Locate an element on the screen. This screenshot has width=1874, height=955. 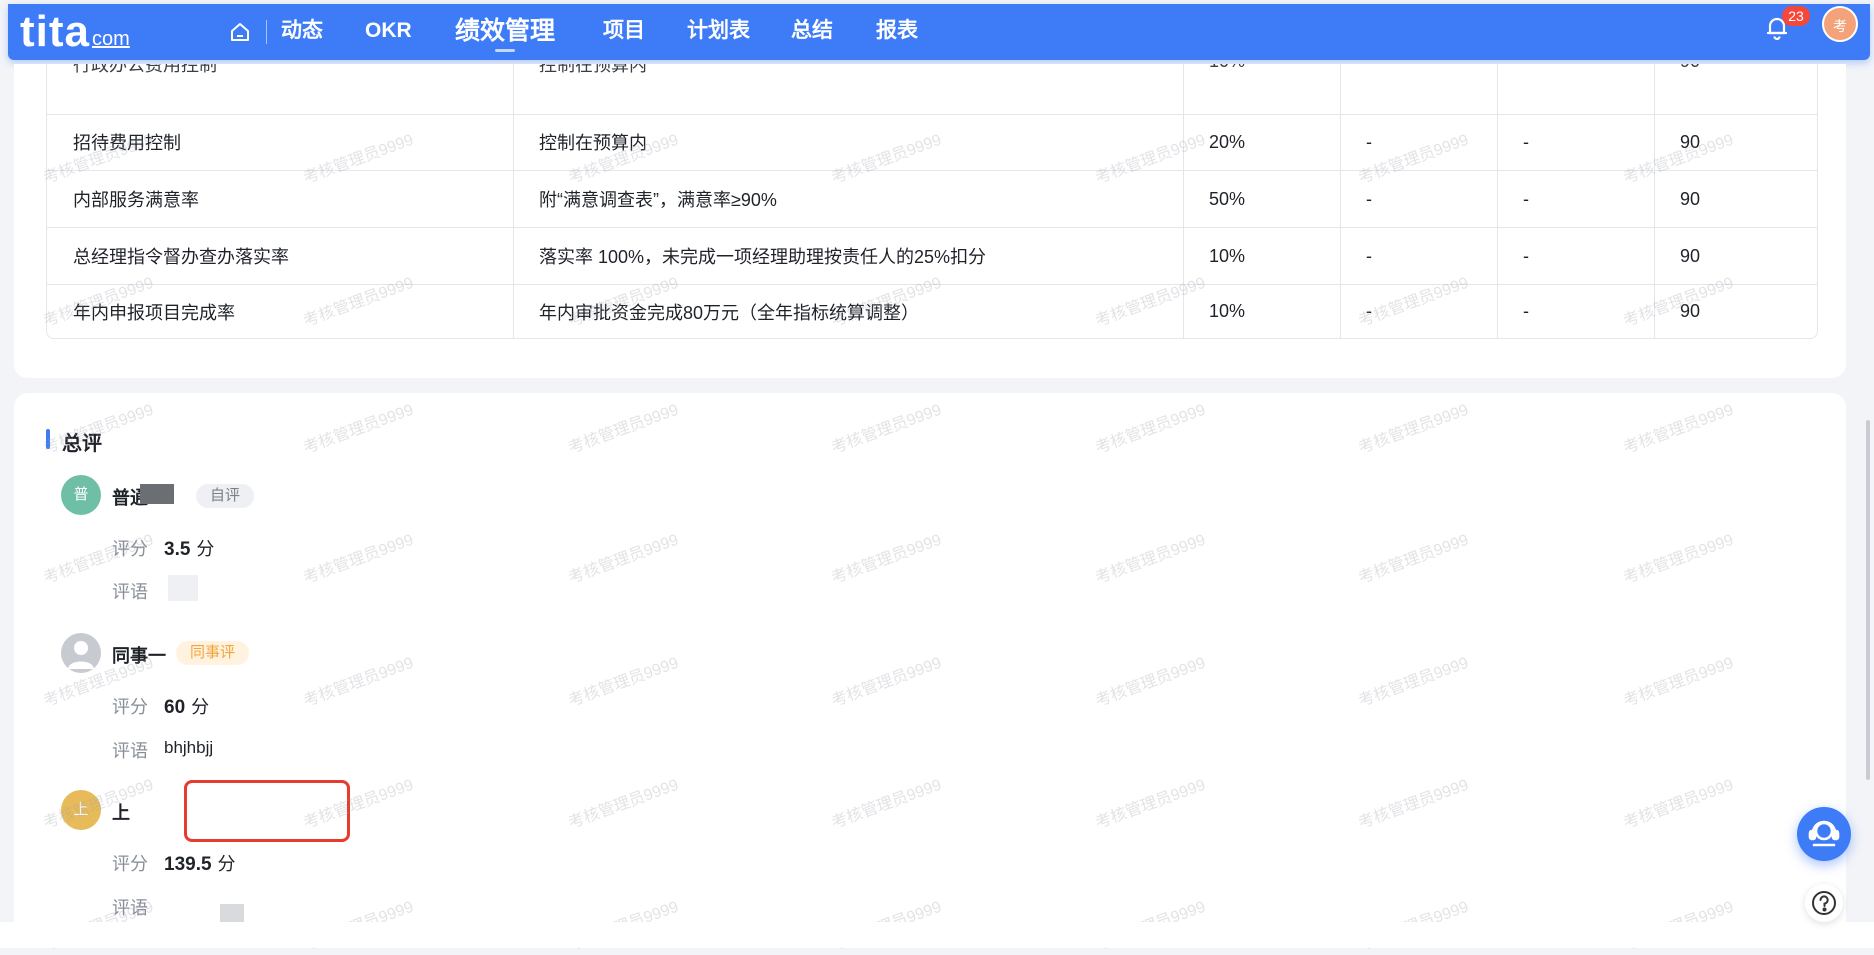
nav-item-summary: 总结 is located at coordinates (812, 32).